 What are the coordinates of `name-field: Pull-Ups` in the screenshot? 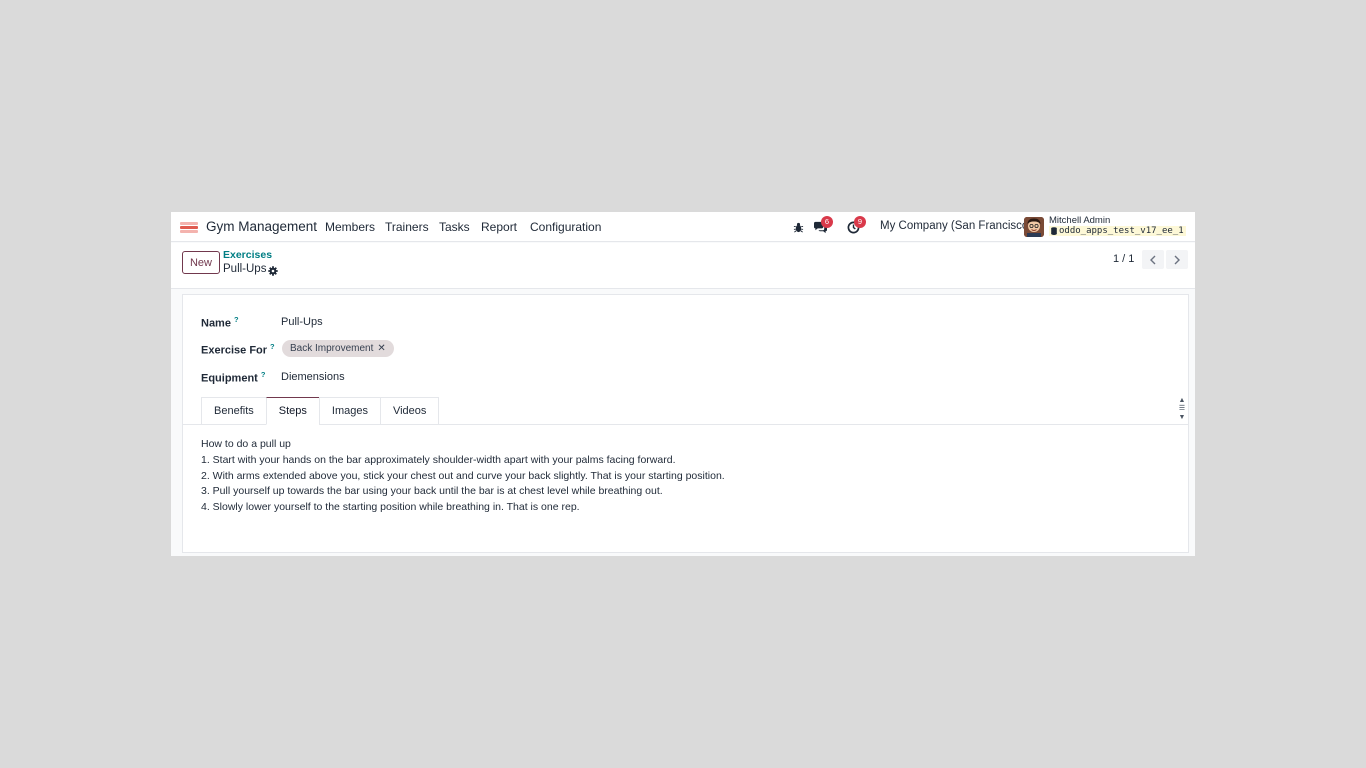 It's located at (302, 322).